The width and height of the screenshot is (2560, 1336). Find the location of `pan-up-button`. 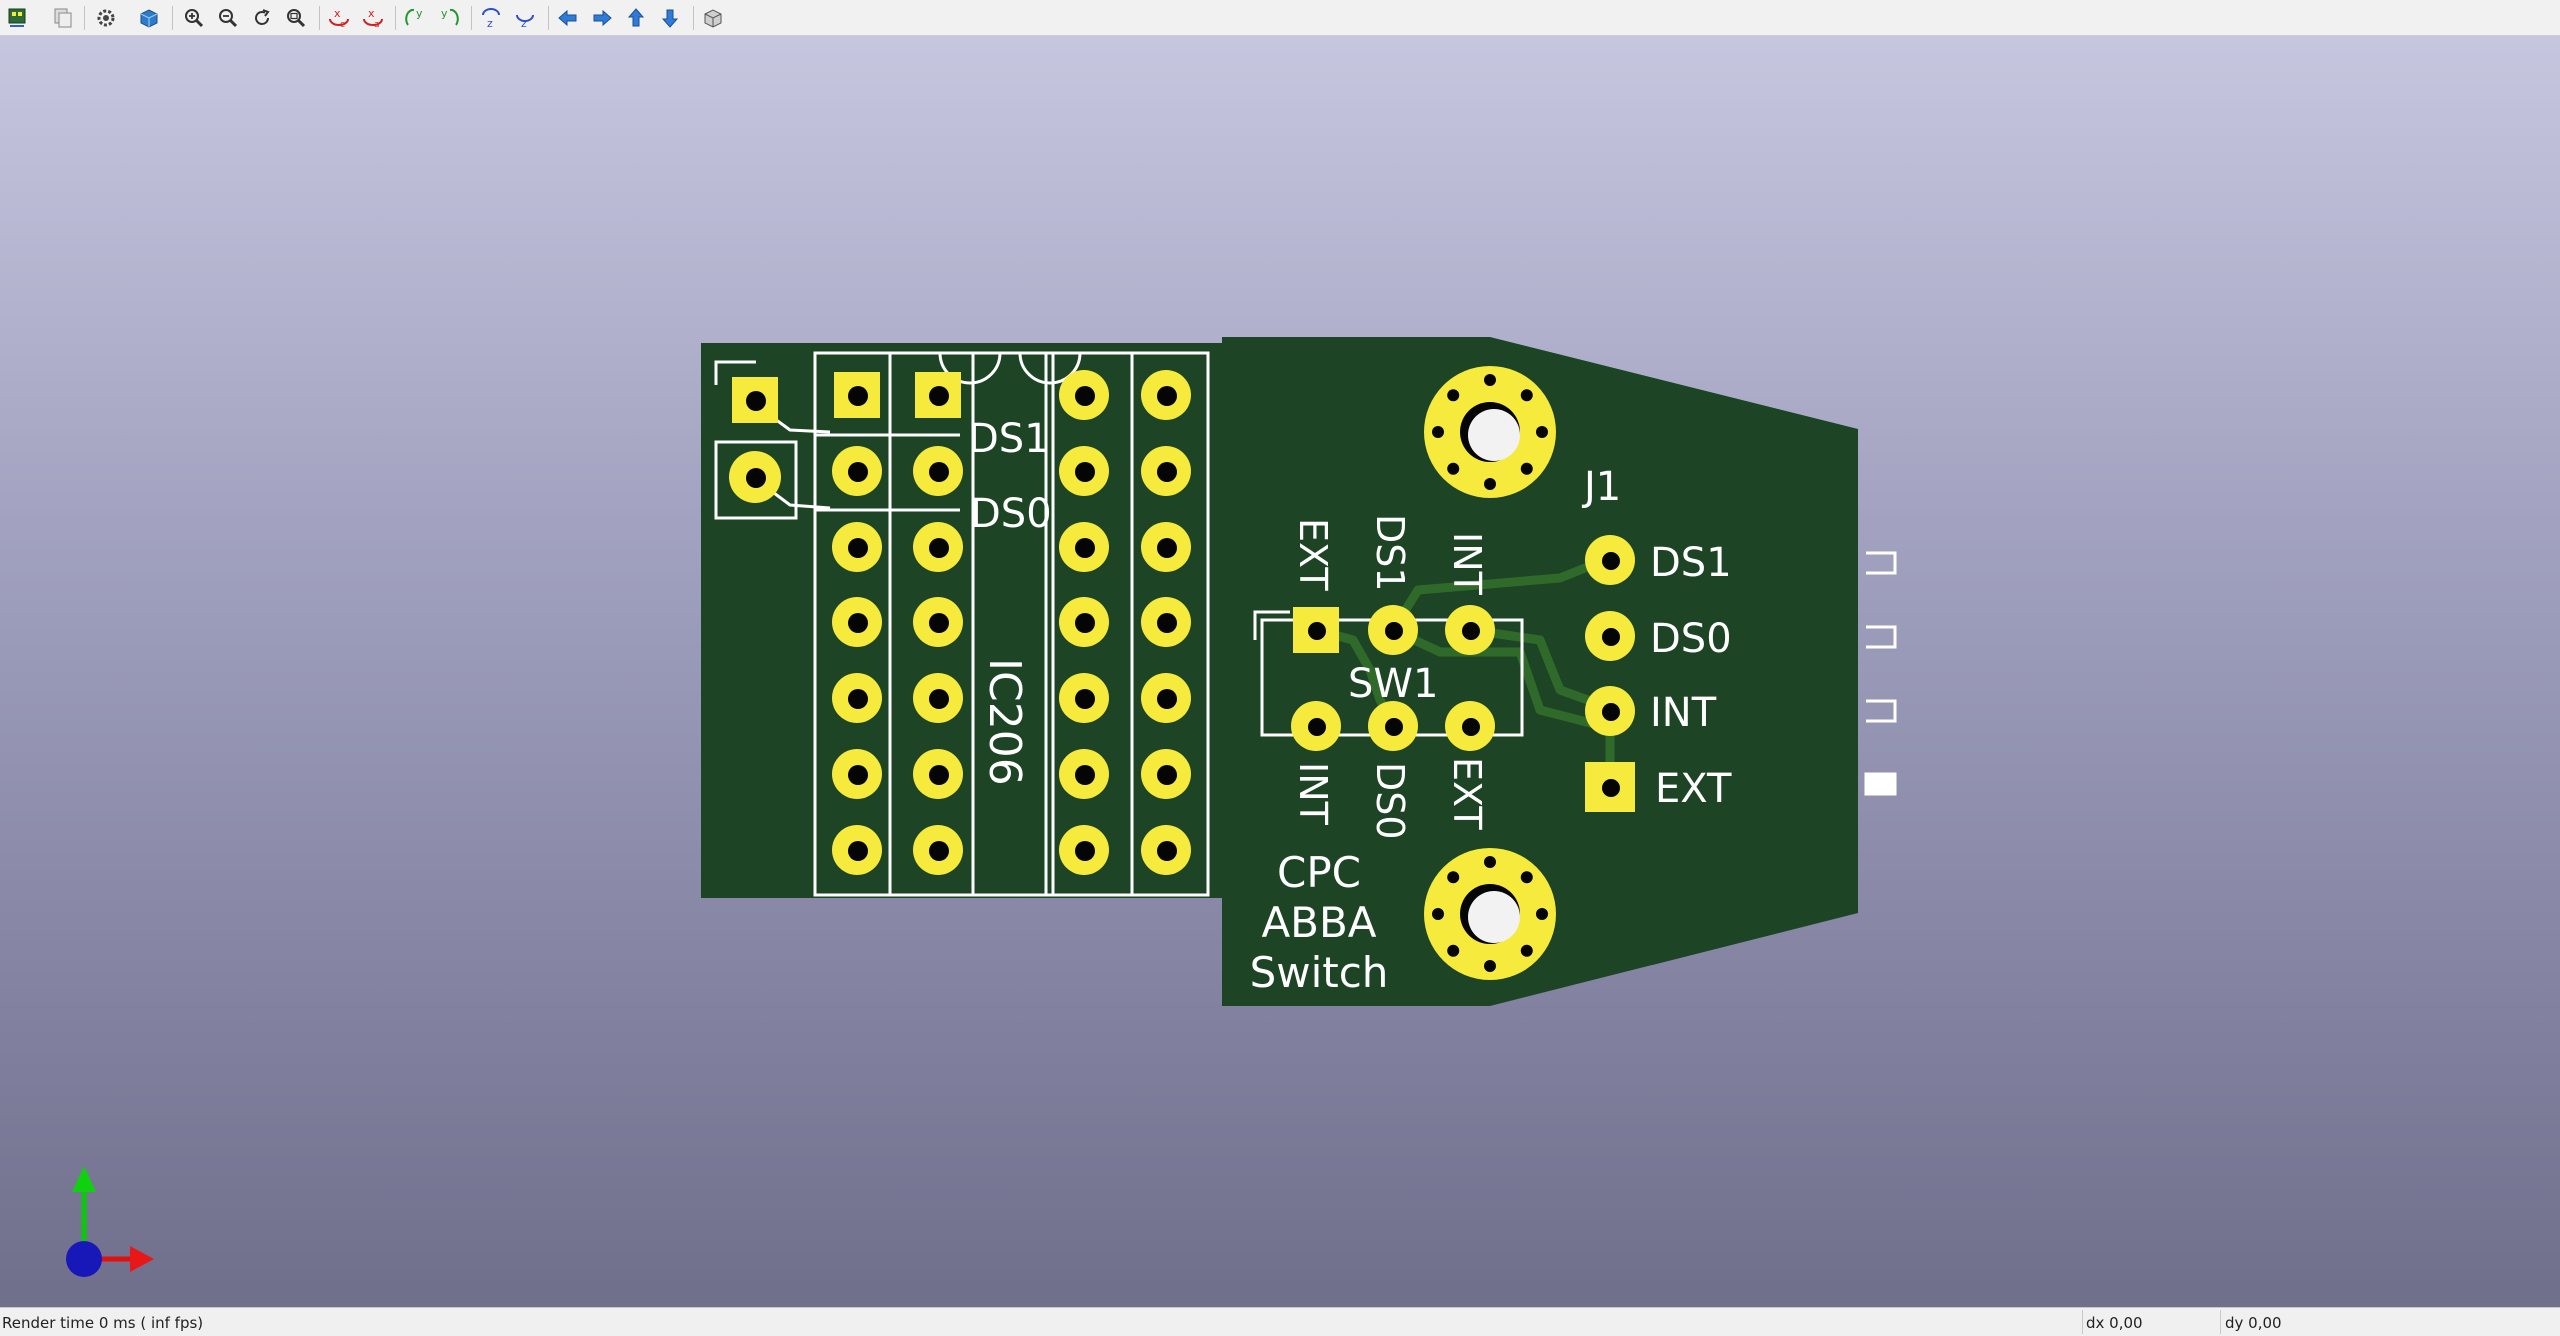

pan-up-button is located at coordinates (636, 18).